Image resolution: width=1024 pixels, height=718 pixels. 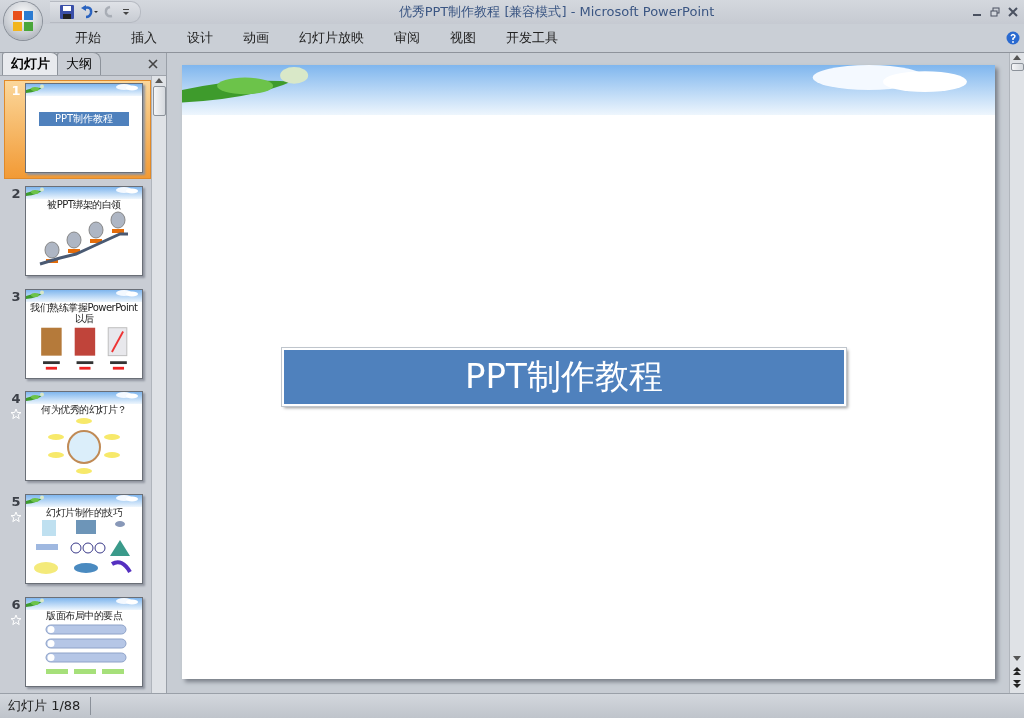 I want to click on restore-icon, so click(x=995, y=12).